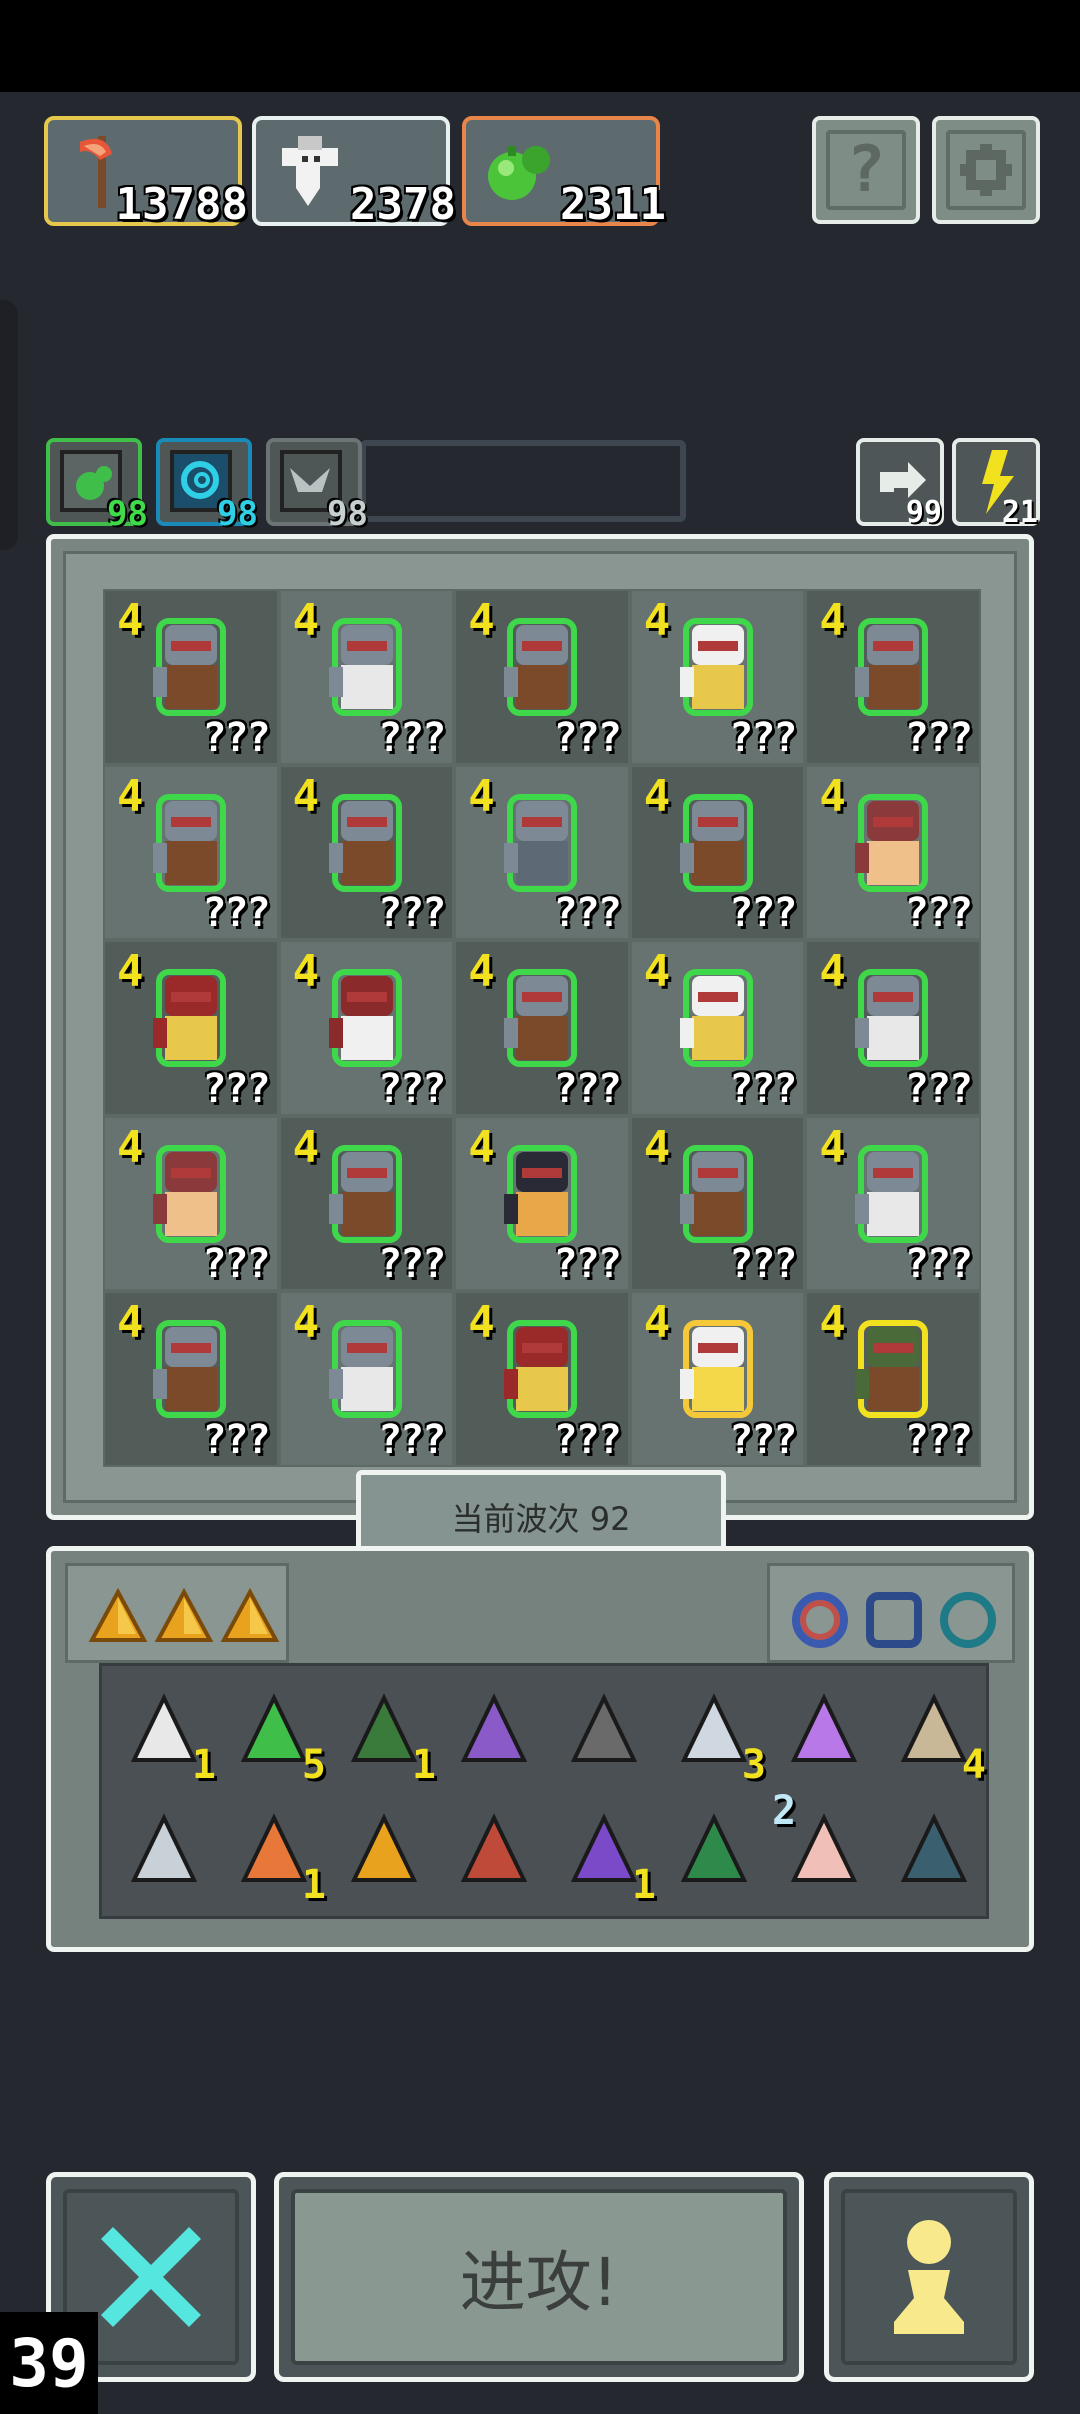 The height and width of the screenshot is (2414, 1080). What do you see at coordinates (784, 1811) in the screenshot?
I see `item-count: 2` at bounding box center [784, 1811].